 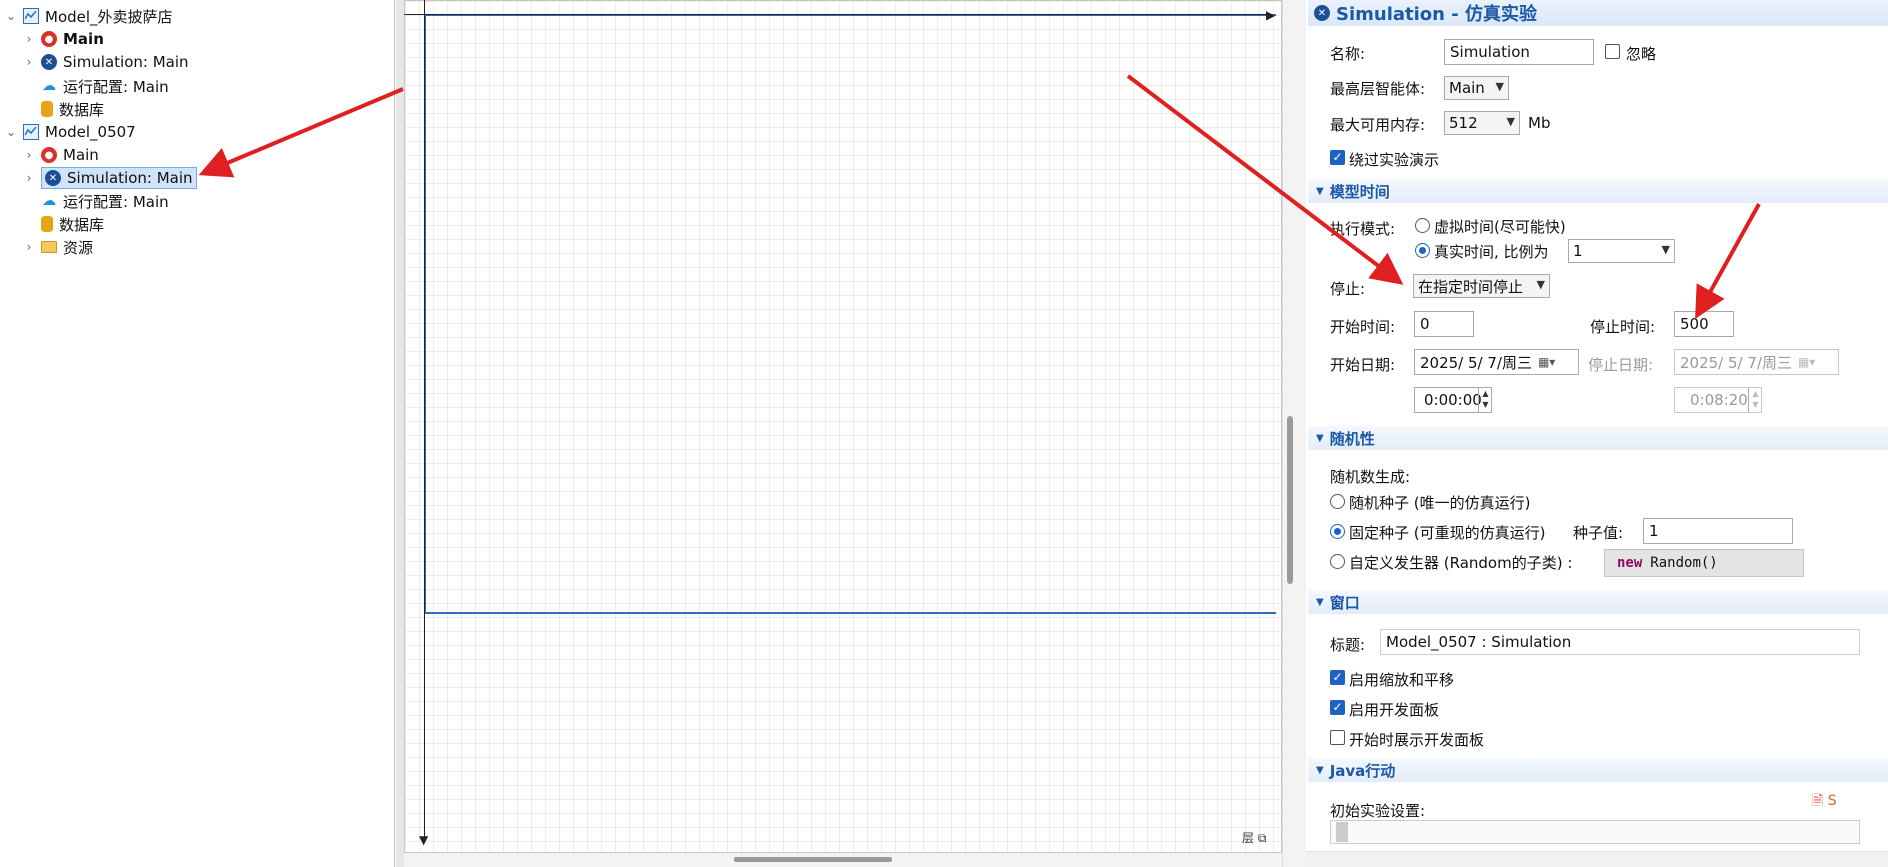 What do you see at coordinates (1348, 54) in the screenshot?
I see `name-label: 名称:` at bounding box center [1348, 54].